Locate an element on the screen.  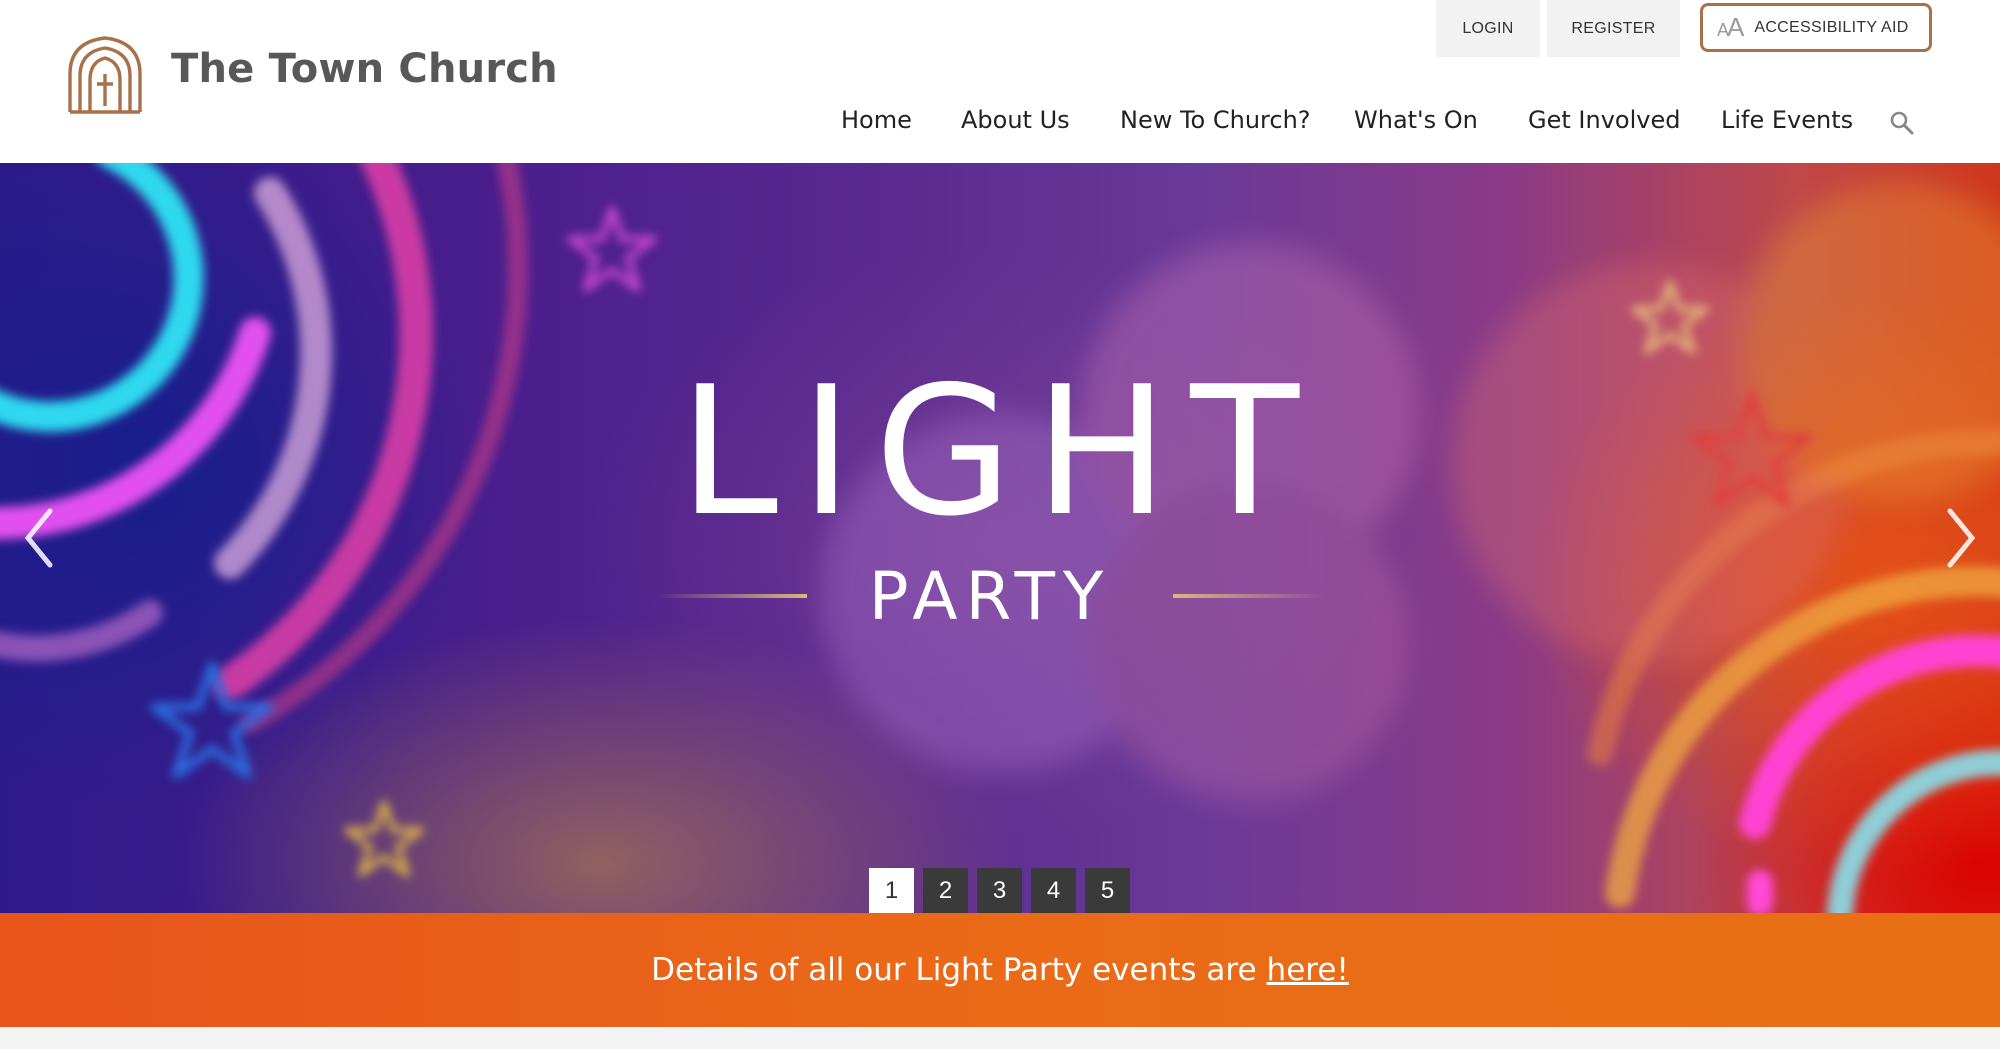
banner-link: here! is located at coordinates (1308, 970).